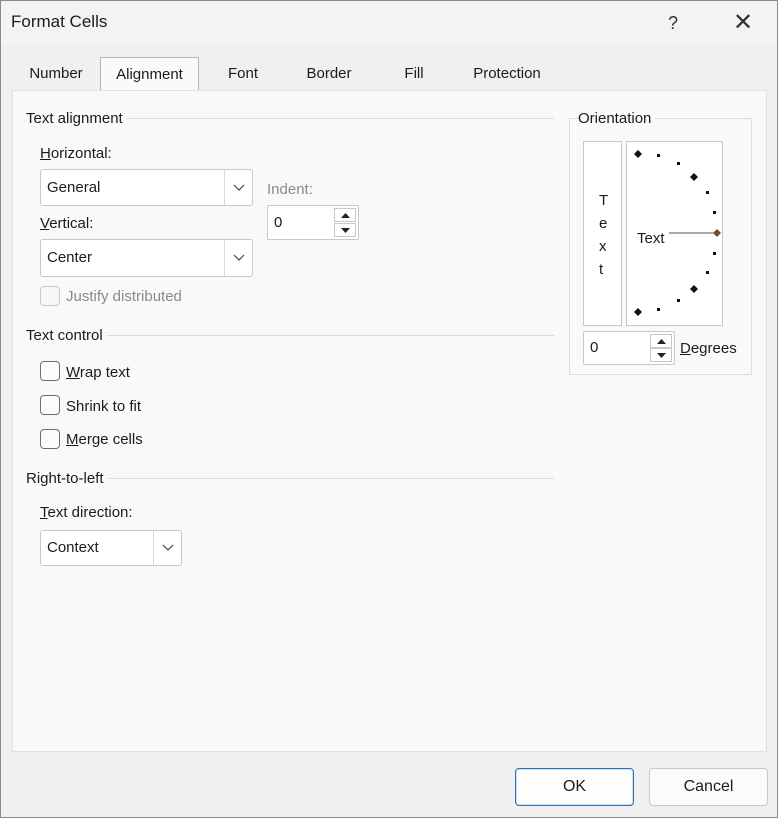 Image resolution: width=778 pixels, height=818 pixels. Describe the element at coordinates (71, 223) in the screenshot. I see `vertical-label-text: ertical:` at that location.